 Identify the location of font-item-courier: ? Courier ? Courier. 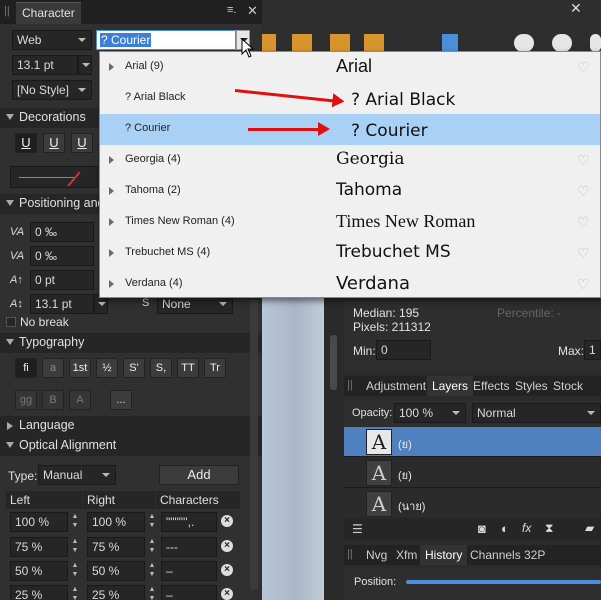
(350, 129).